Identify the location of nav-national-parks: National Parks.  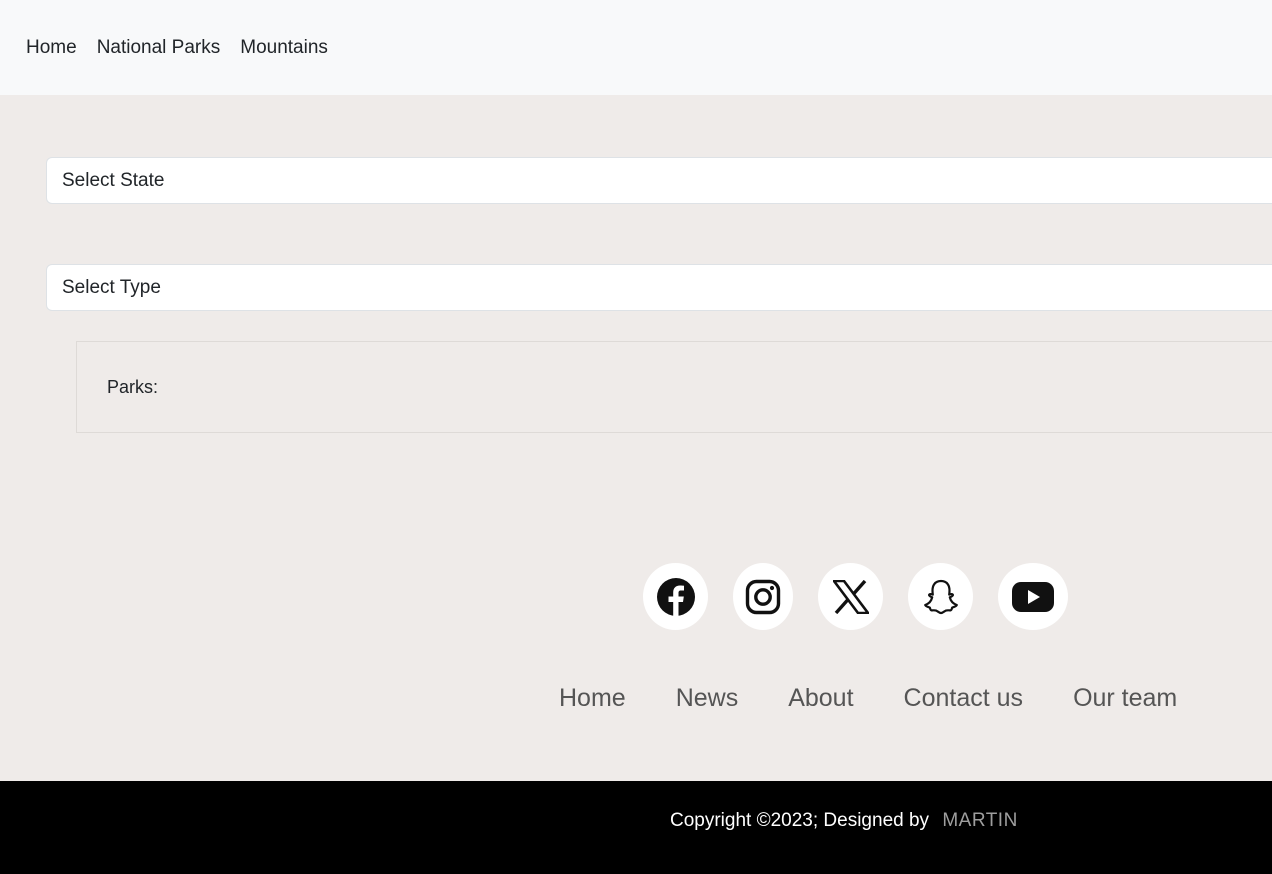
(159, 48).